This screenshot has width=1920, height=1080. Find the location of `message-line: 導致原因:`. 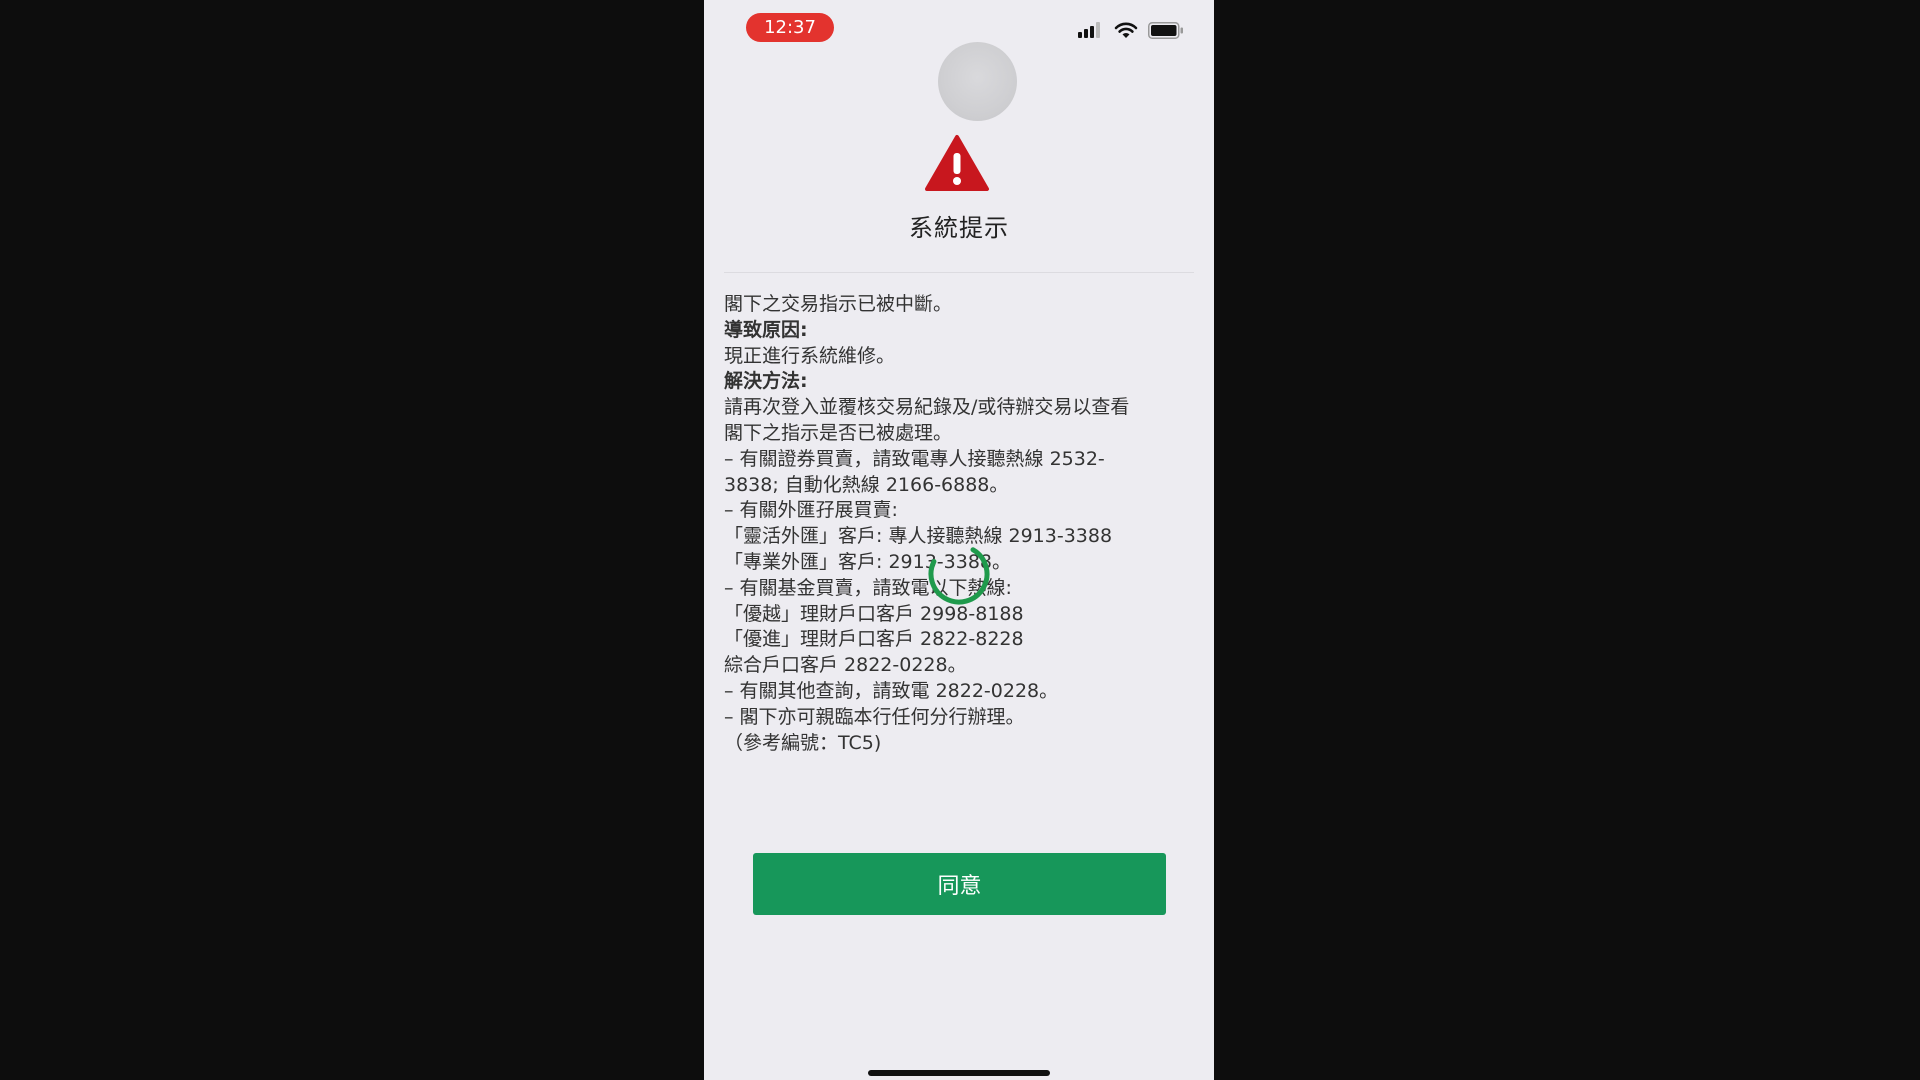

message-line: 導致原因: is located at coordinates (766, 329).